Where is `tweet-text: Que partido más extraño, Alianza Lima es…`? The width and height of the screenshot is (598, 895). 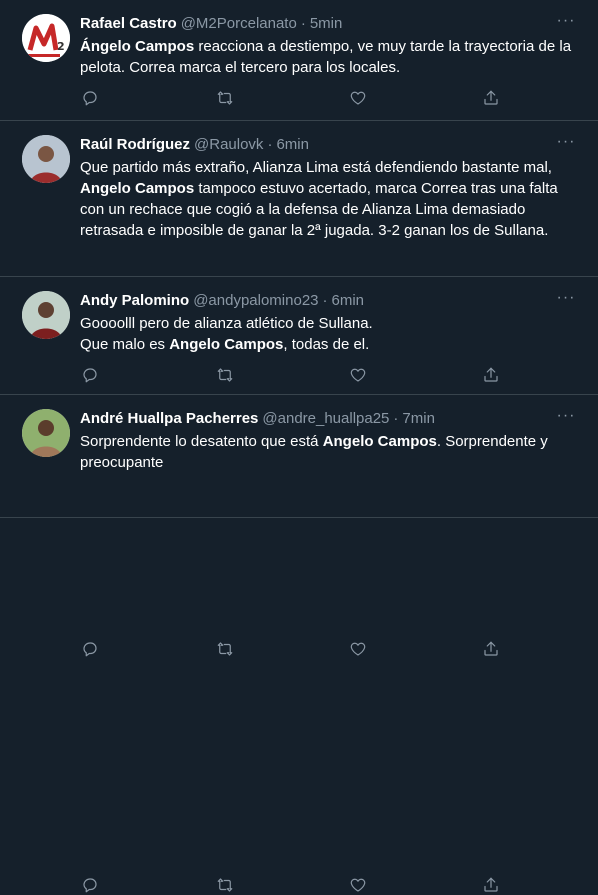 tweet-text: Que partido más extraño, Alianza Lima es… is located at coordinates (329, 199).